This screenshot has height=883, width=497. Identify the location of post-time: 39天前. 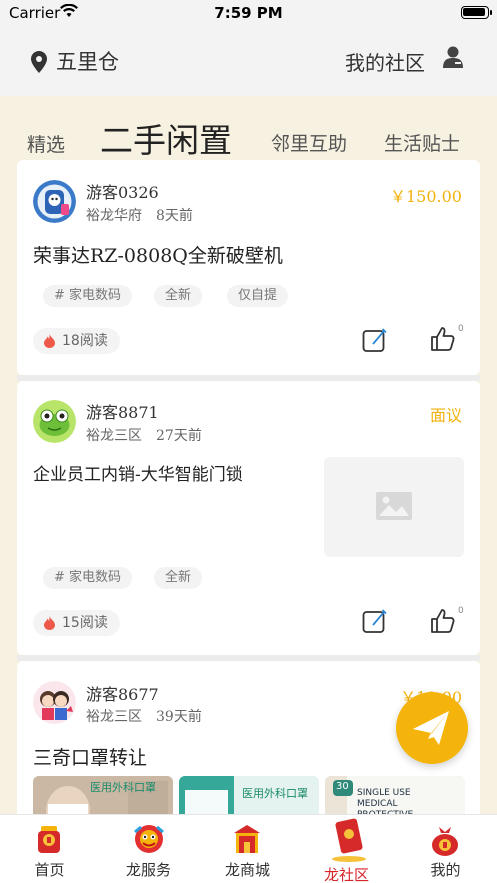
(179, 717).